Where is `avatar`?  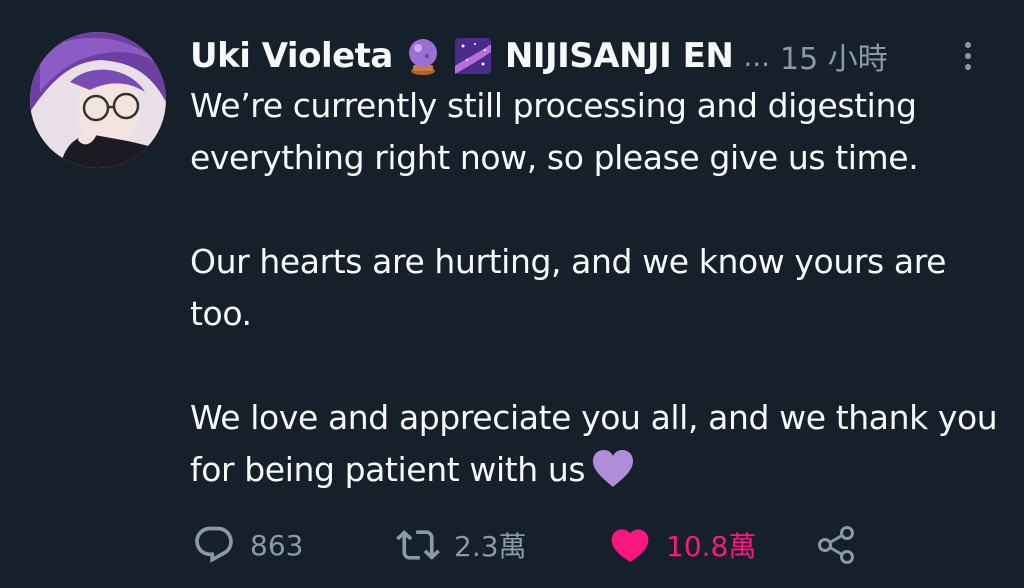 avatar is located at coordinates (98, 100).